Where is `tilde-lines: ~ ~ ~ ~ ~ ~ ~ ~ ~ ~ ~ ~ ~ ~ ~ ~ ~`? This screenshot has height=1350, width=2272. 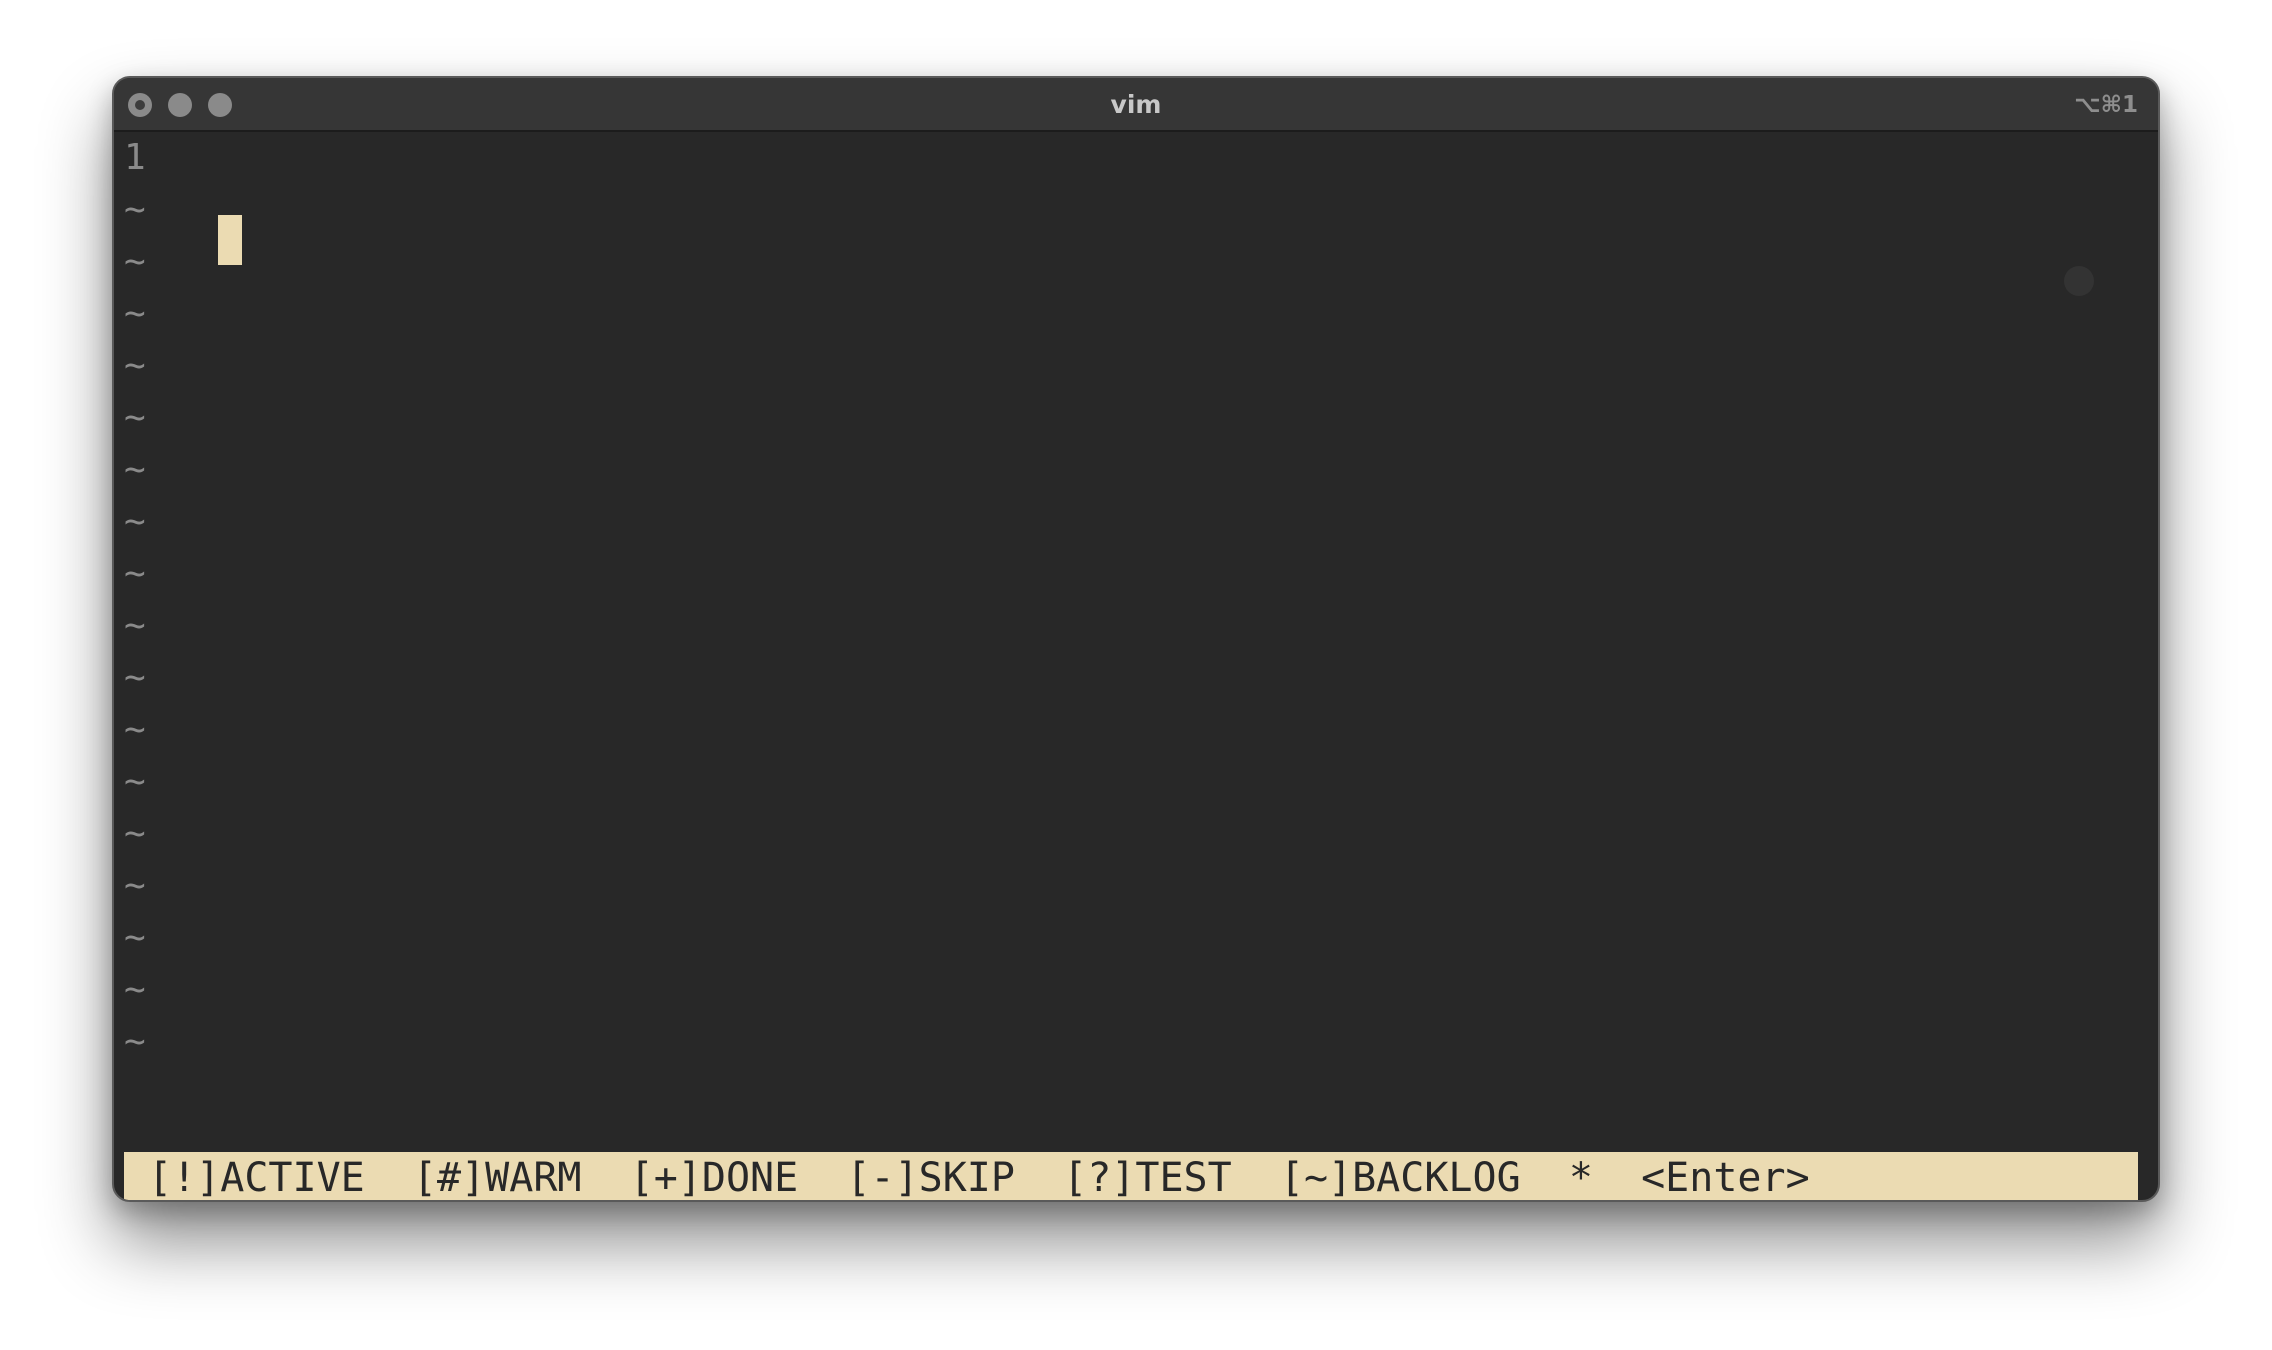 tilde-lines: ~ ~ ~ ~ ~ ~ ~ ~ ~ ~ ~ ~ ~ ~ ~ ~ ~ is located at coordinates (135, 626).